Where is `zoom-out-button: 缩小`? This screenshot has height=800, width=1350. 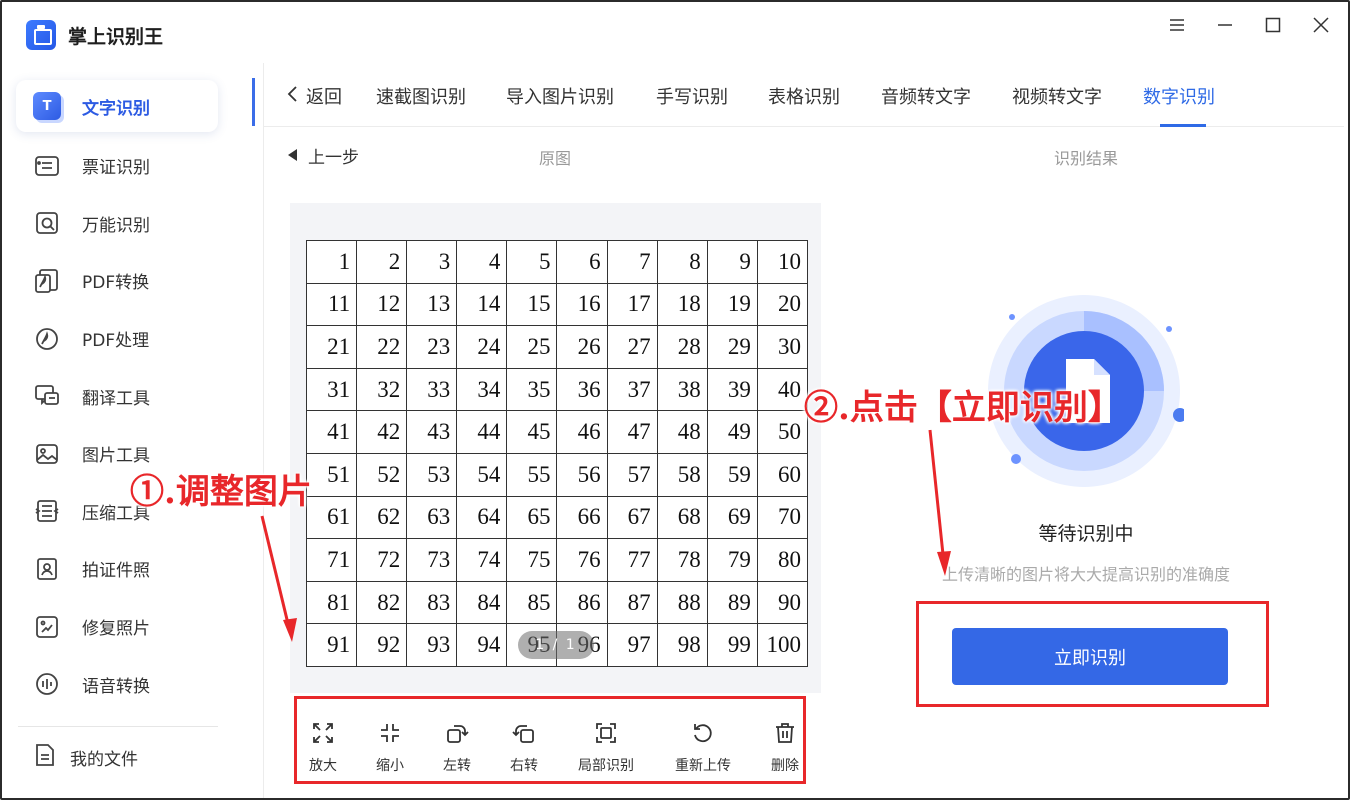 zoom-out-button: 缩小 is located at coordinates (390, 747).